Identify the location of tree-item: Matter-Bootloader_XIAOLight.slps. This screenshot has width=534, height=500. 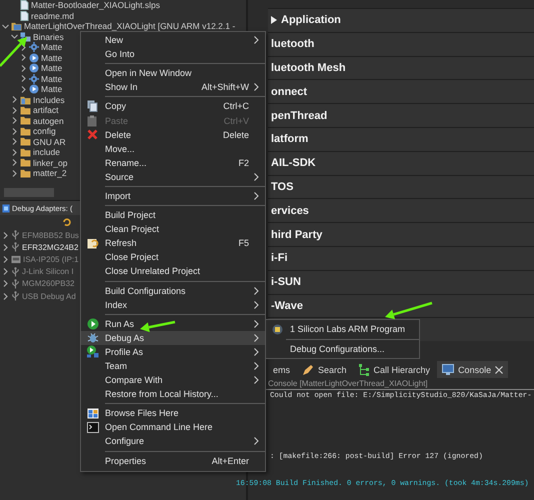
(95, 5).